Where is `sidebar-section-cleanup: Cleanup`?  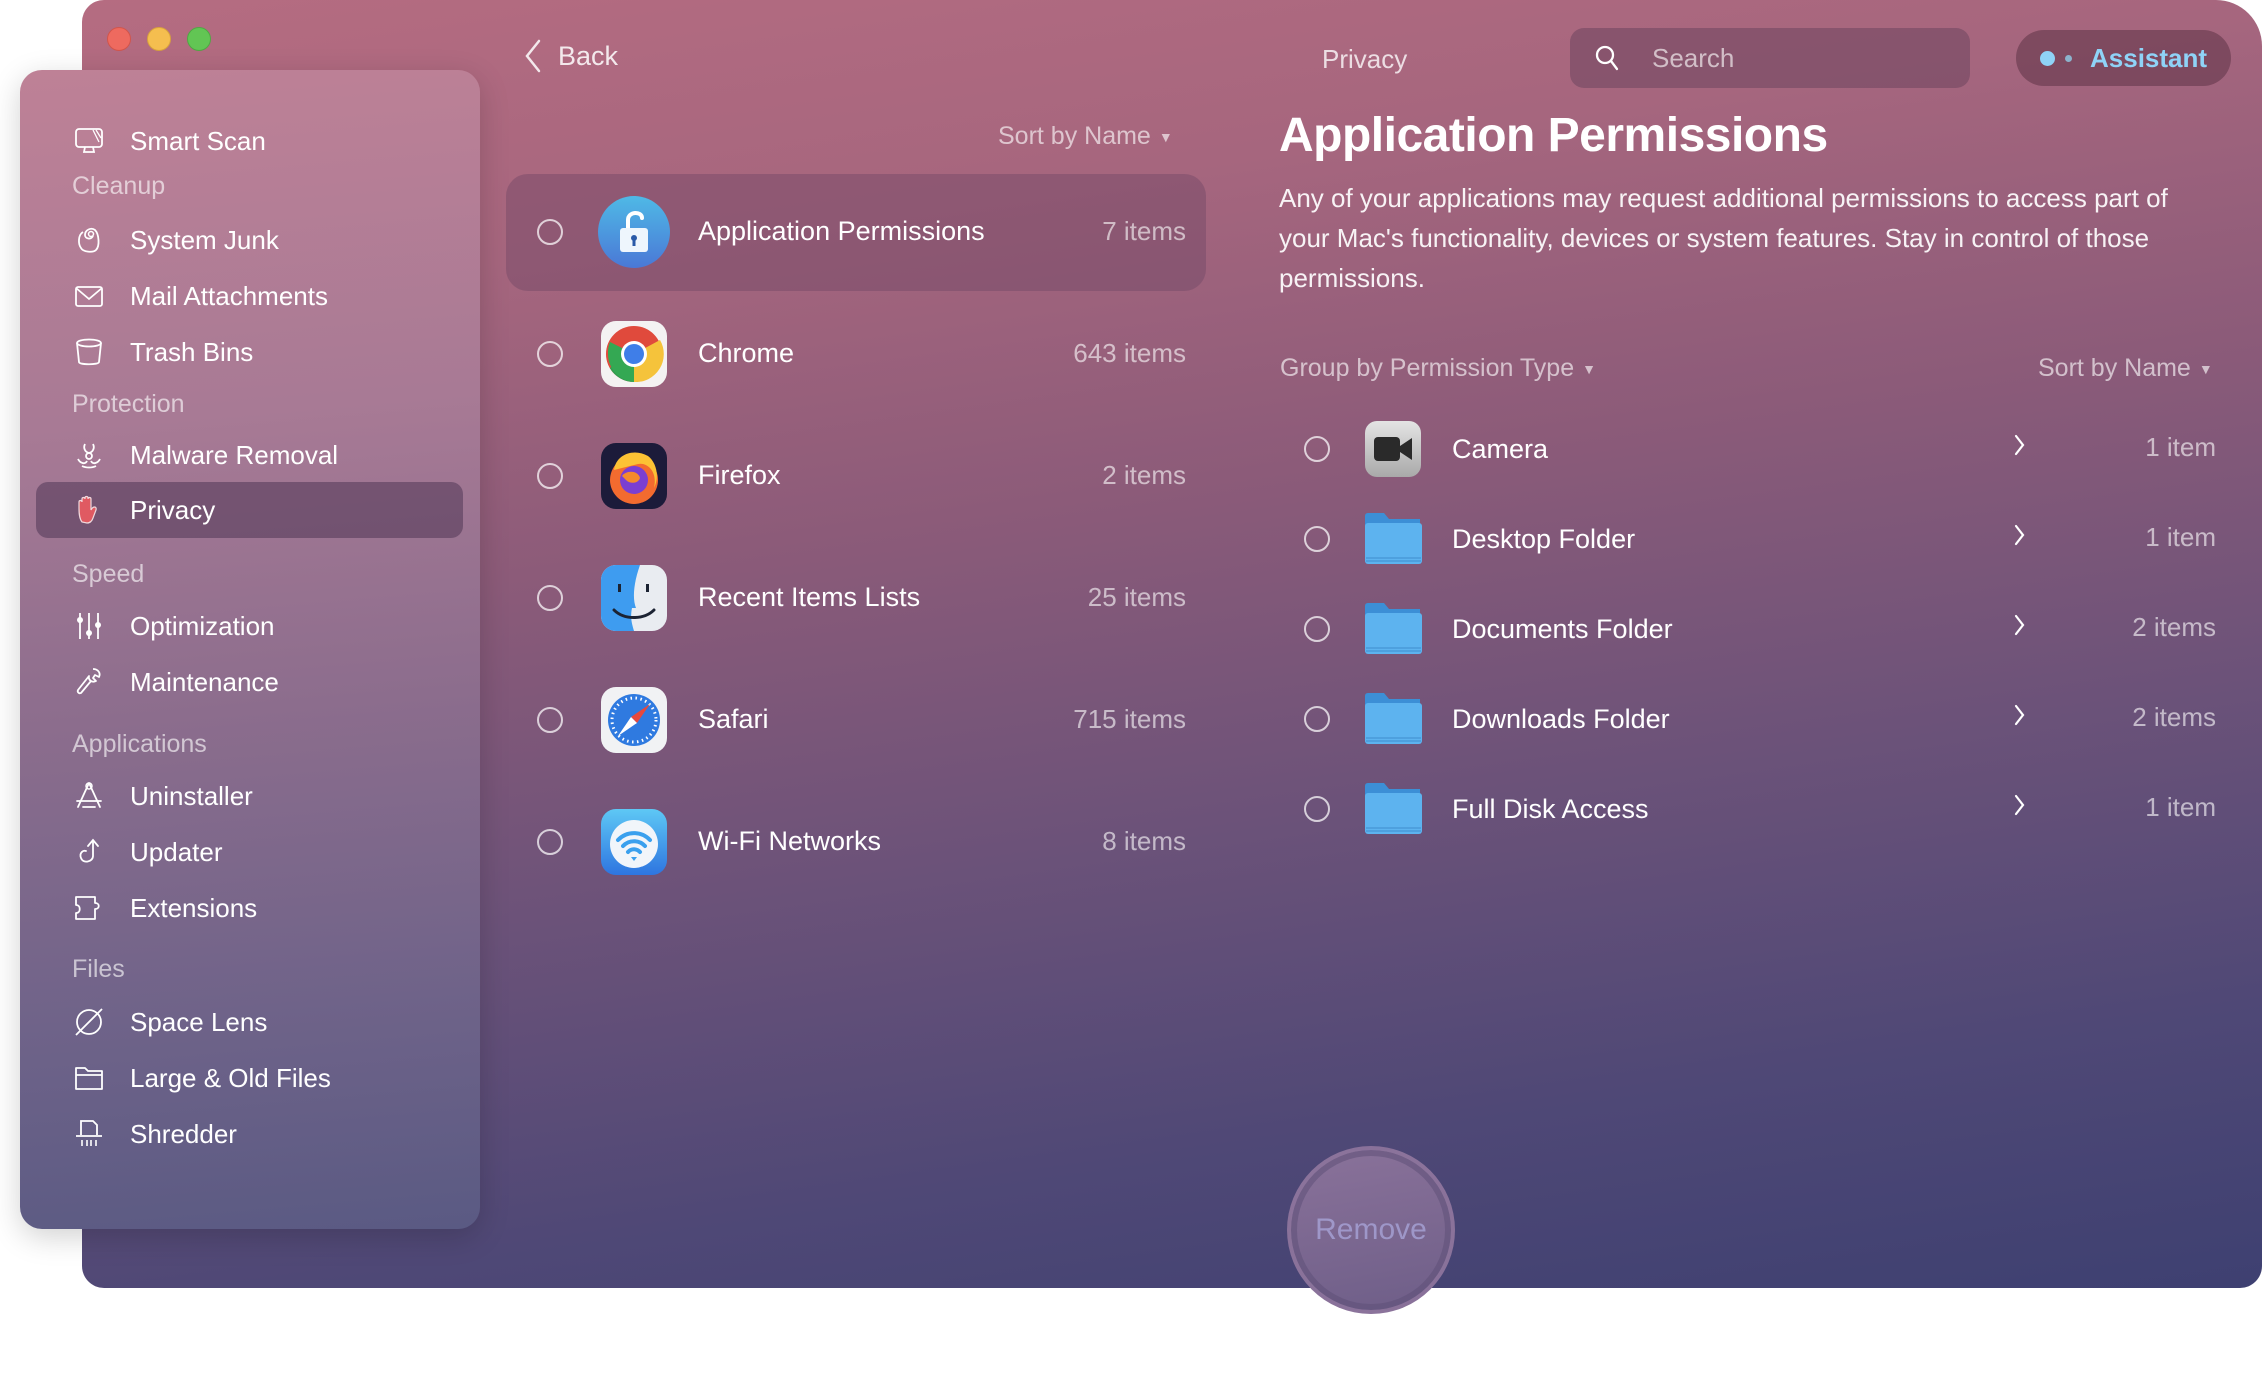
sidebar-section-cleanup: Cleanup is located at coordinates (119, 186).